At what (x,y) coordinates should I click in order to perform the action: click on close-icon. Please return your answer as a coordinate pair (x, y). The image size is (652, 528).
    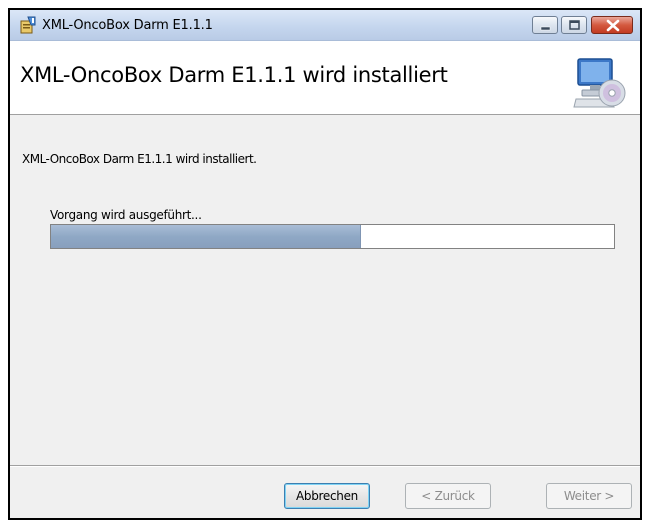
    Looking at the image, I should click on (613, 25).